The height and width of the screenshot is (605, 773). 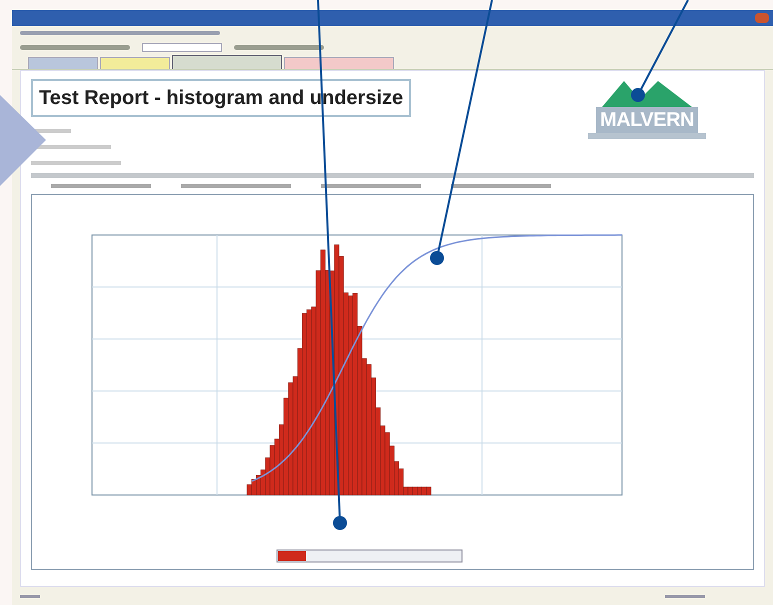 What do you see at coordinates (182, 47) in the screenshot?
I see `dropdown-field` at bounding box center [182, 47].